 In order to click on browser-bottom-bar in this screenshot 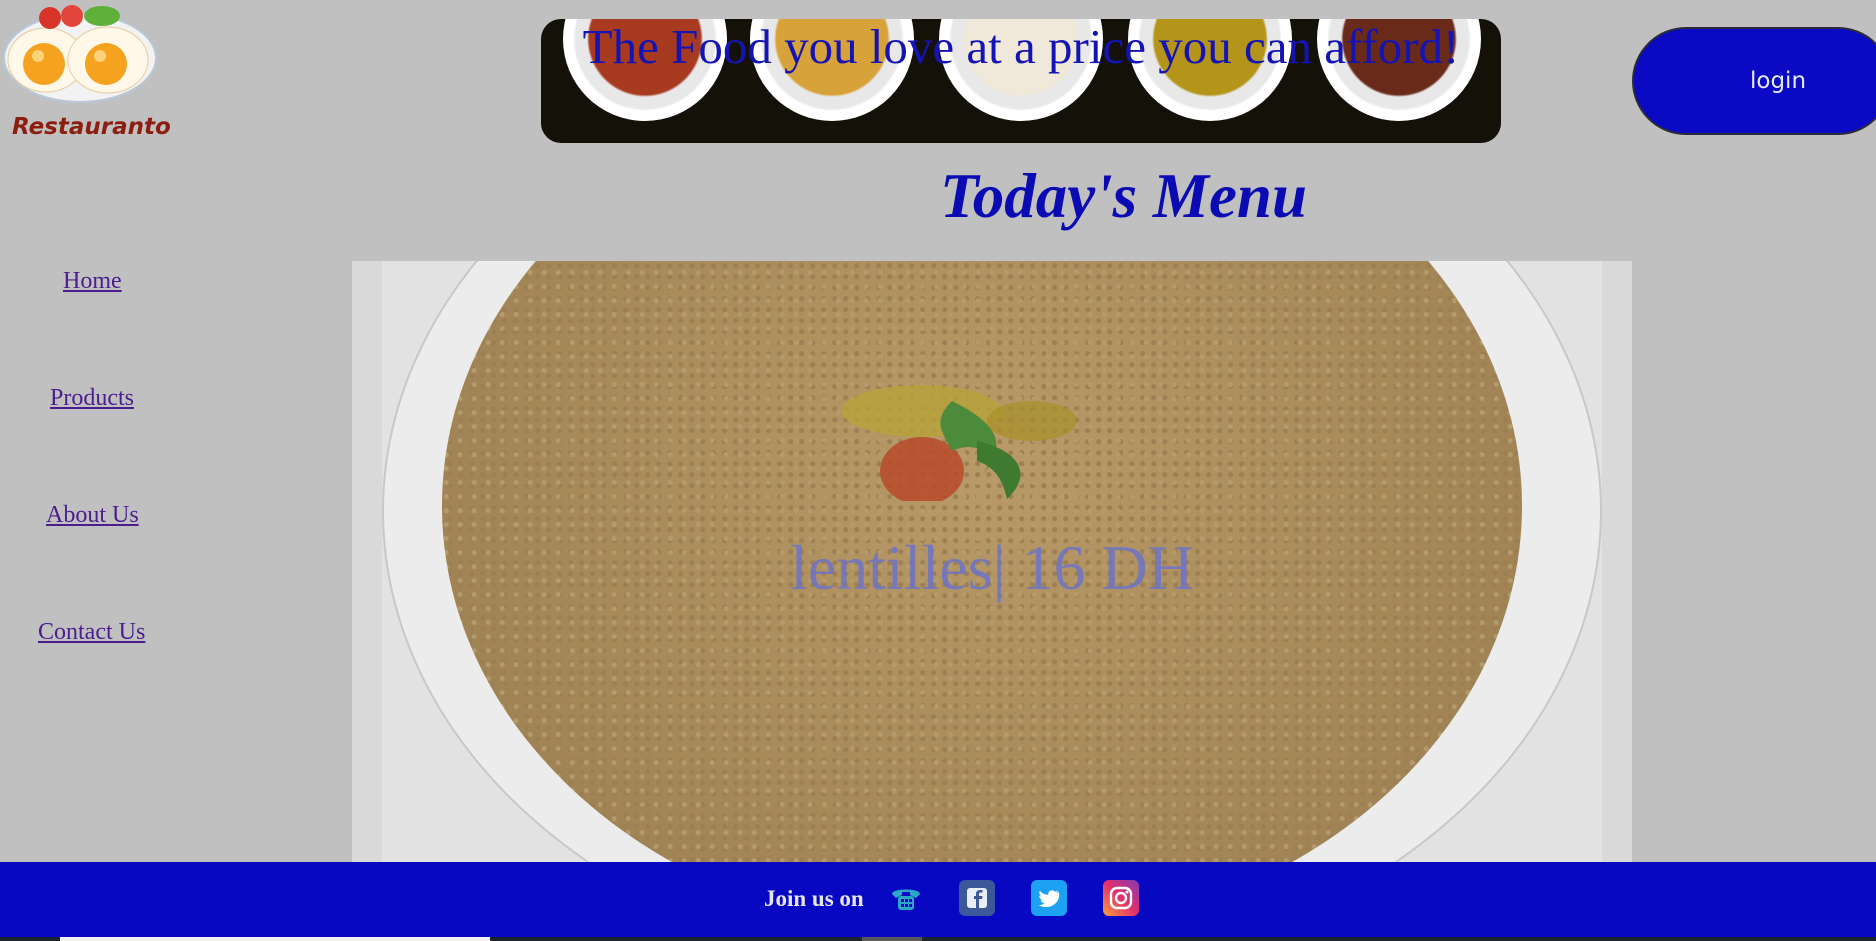, I will do `click(938, 939)`.